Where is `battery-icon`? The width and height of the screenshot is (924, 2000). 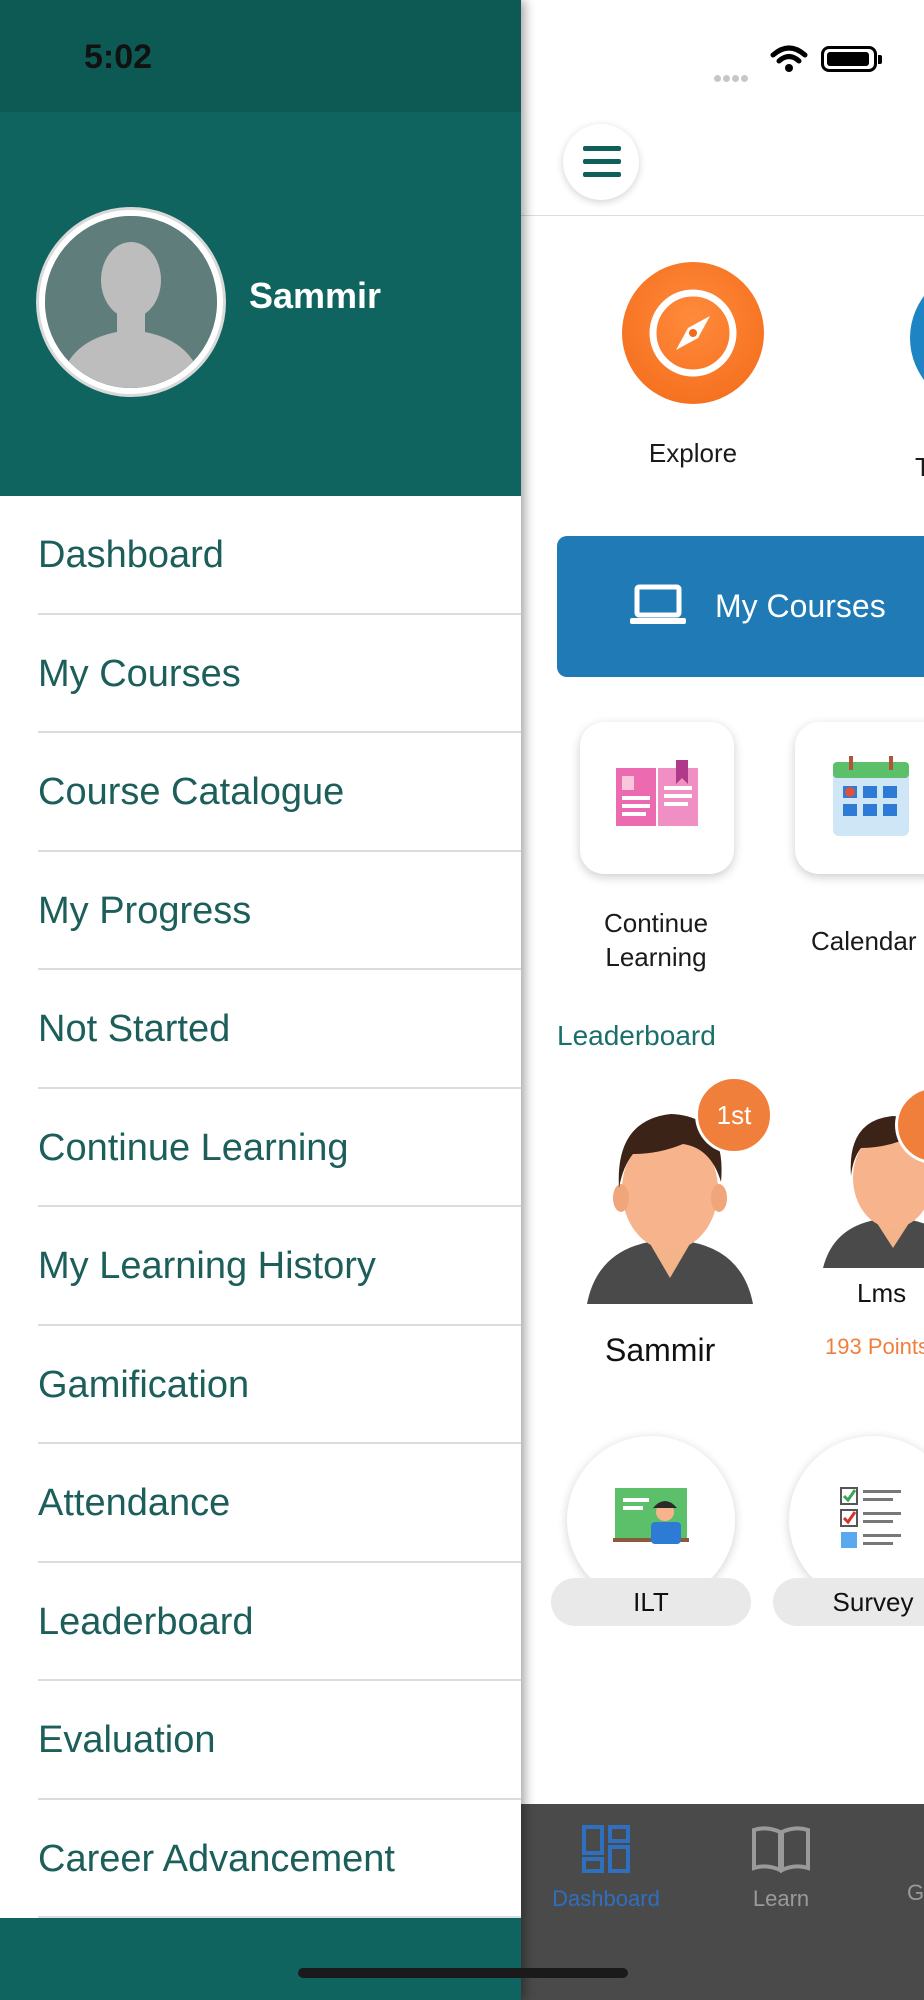 battery-icon is located at coordinates (851, 59).